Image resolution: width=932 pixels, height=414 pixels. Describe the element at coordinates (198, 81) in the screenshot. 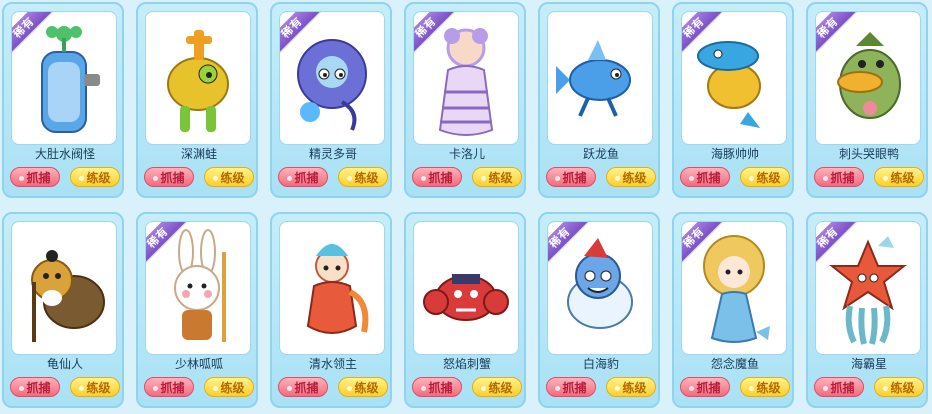

I see `frog-creature-icon` at that location.